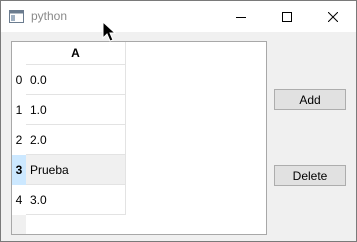 This screenshot has width=357, height=242. Describe the element at coordinates (310, 99) in the screenshot. I see `add-button: Add` at that location.